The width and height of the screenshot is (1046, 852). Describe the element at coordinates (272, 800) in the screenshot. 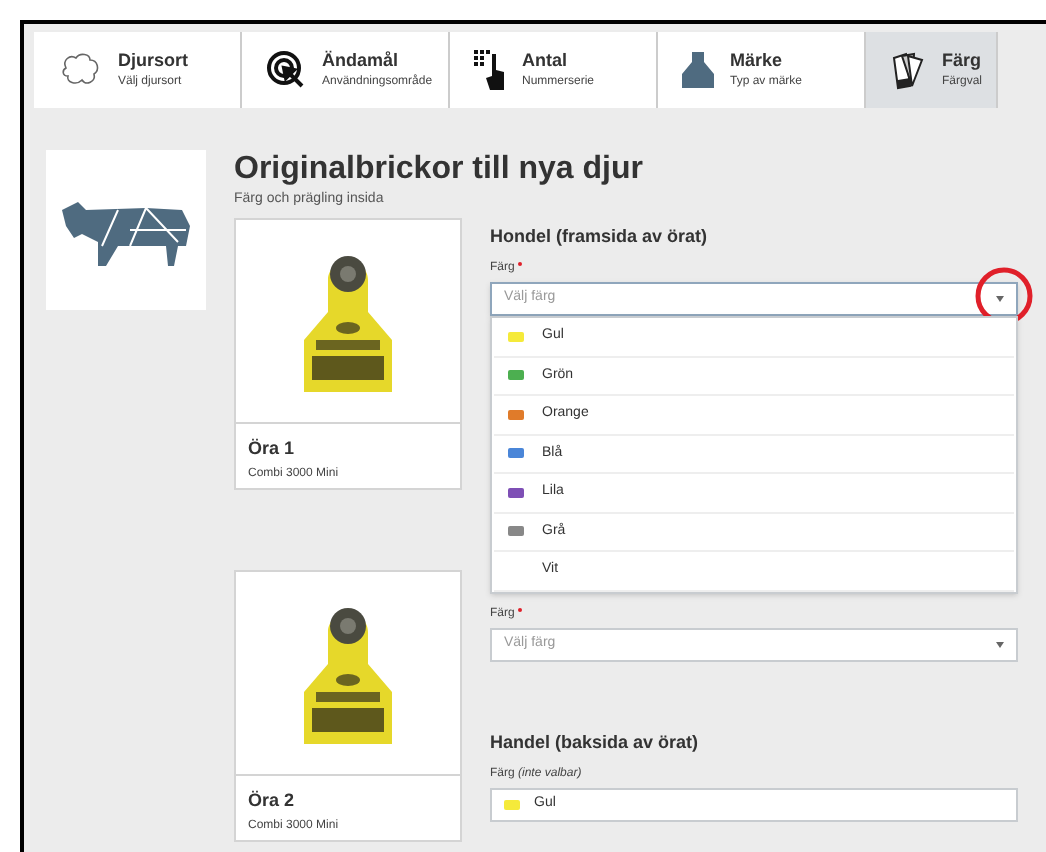

I see `ear-name: Öra 2` at that location.